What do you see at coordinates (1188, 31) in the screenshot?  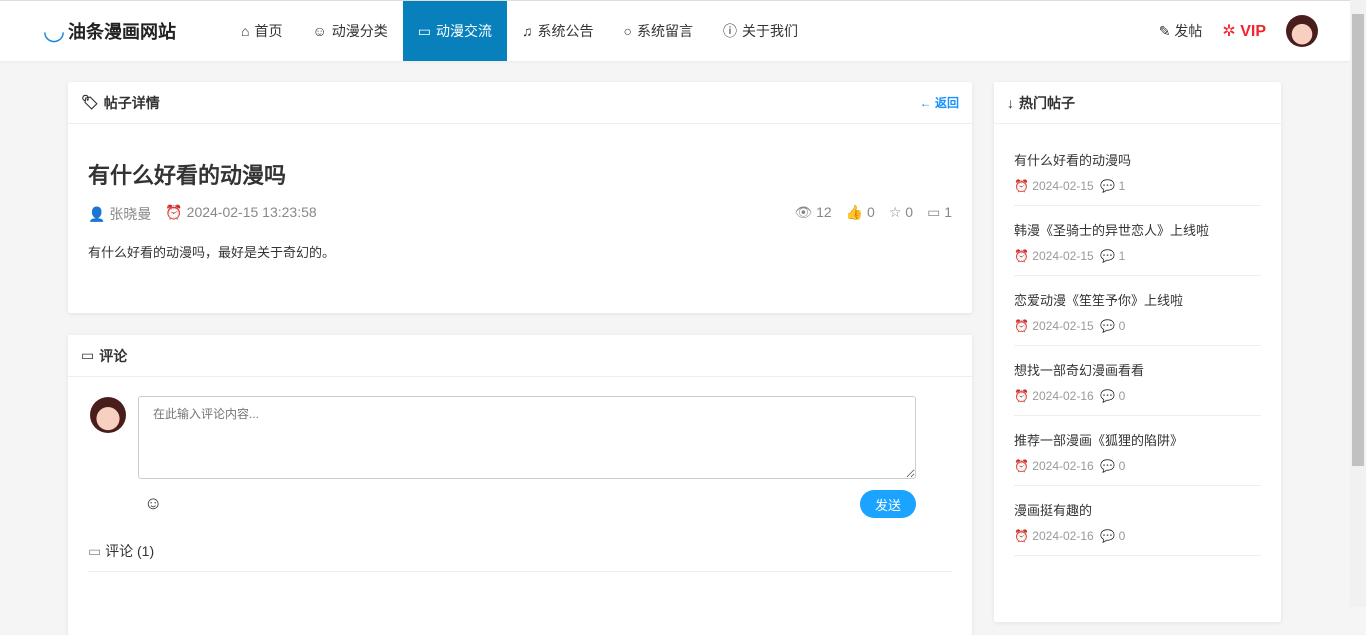 I see `post-label: 发帖` at bounding box center [1188, 31].